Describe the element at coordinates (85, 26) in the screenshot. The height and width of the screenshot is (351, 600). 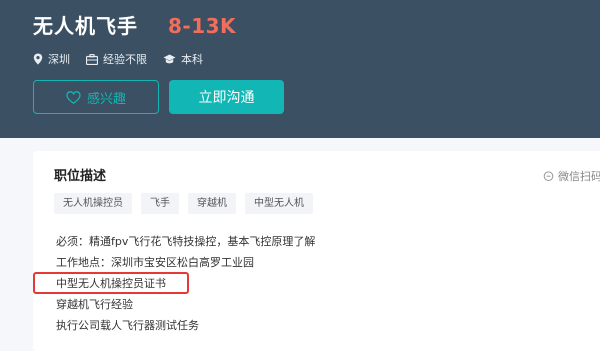
I see `job-title: 无人机飞手` at that location.